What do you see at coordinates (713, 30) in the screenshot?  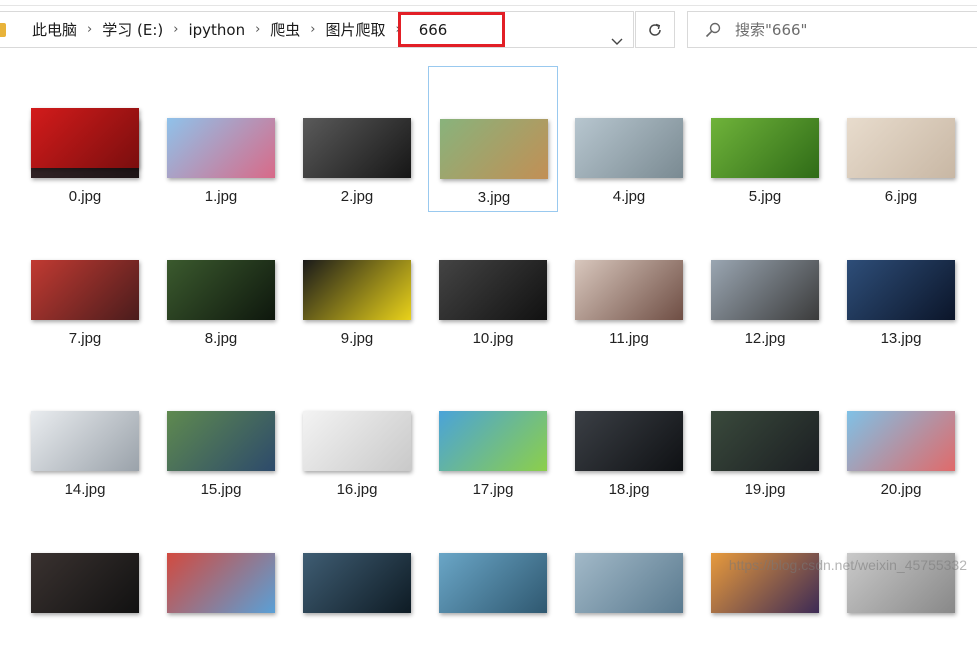 I see `search-icon` at bounding box center [713, 30].